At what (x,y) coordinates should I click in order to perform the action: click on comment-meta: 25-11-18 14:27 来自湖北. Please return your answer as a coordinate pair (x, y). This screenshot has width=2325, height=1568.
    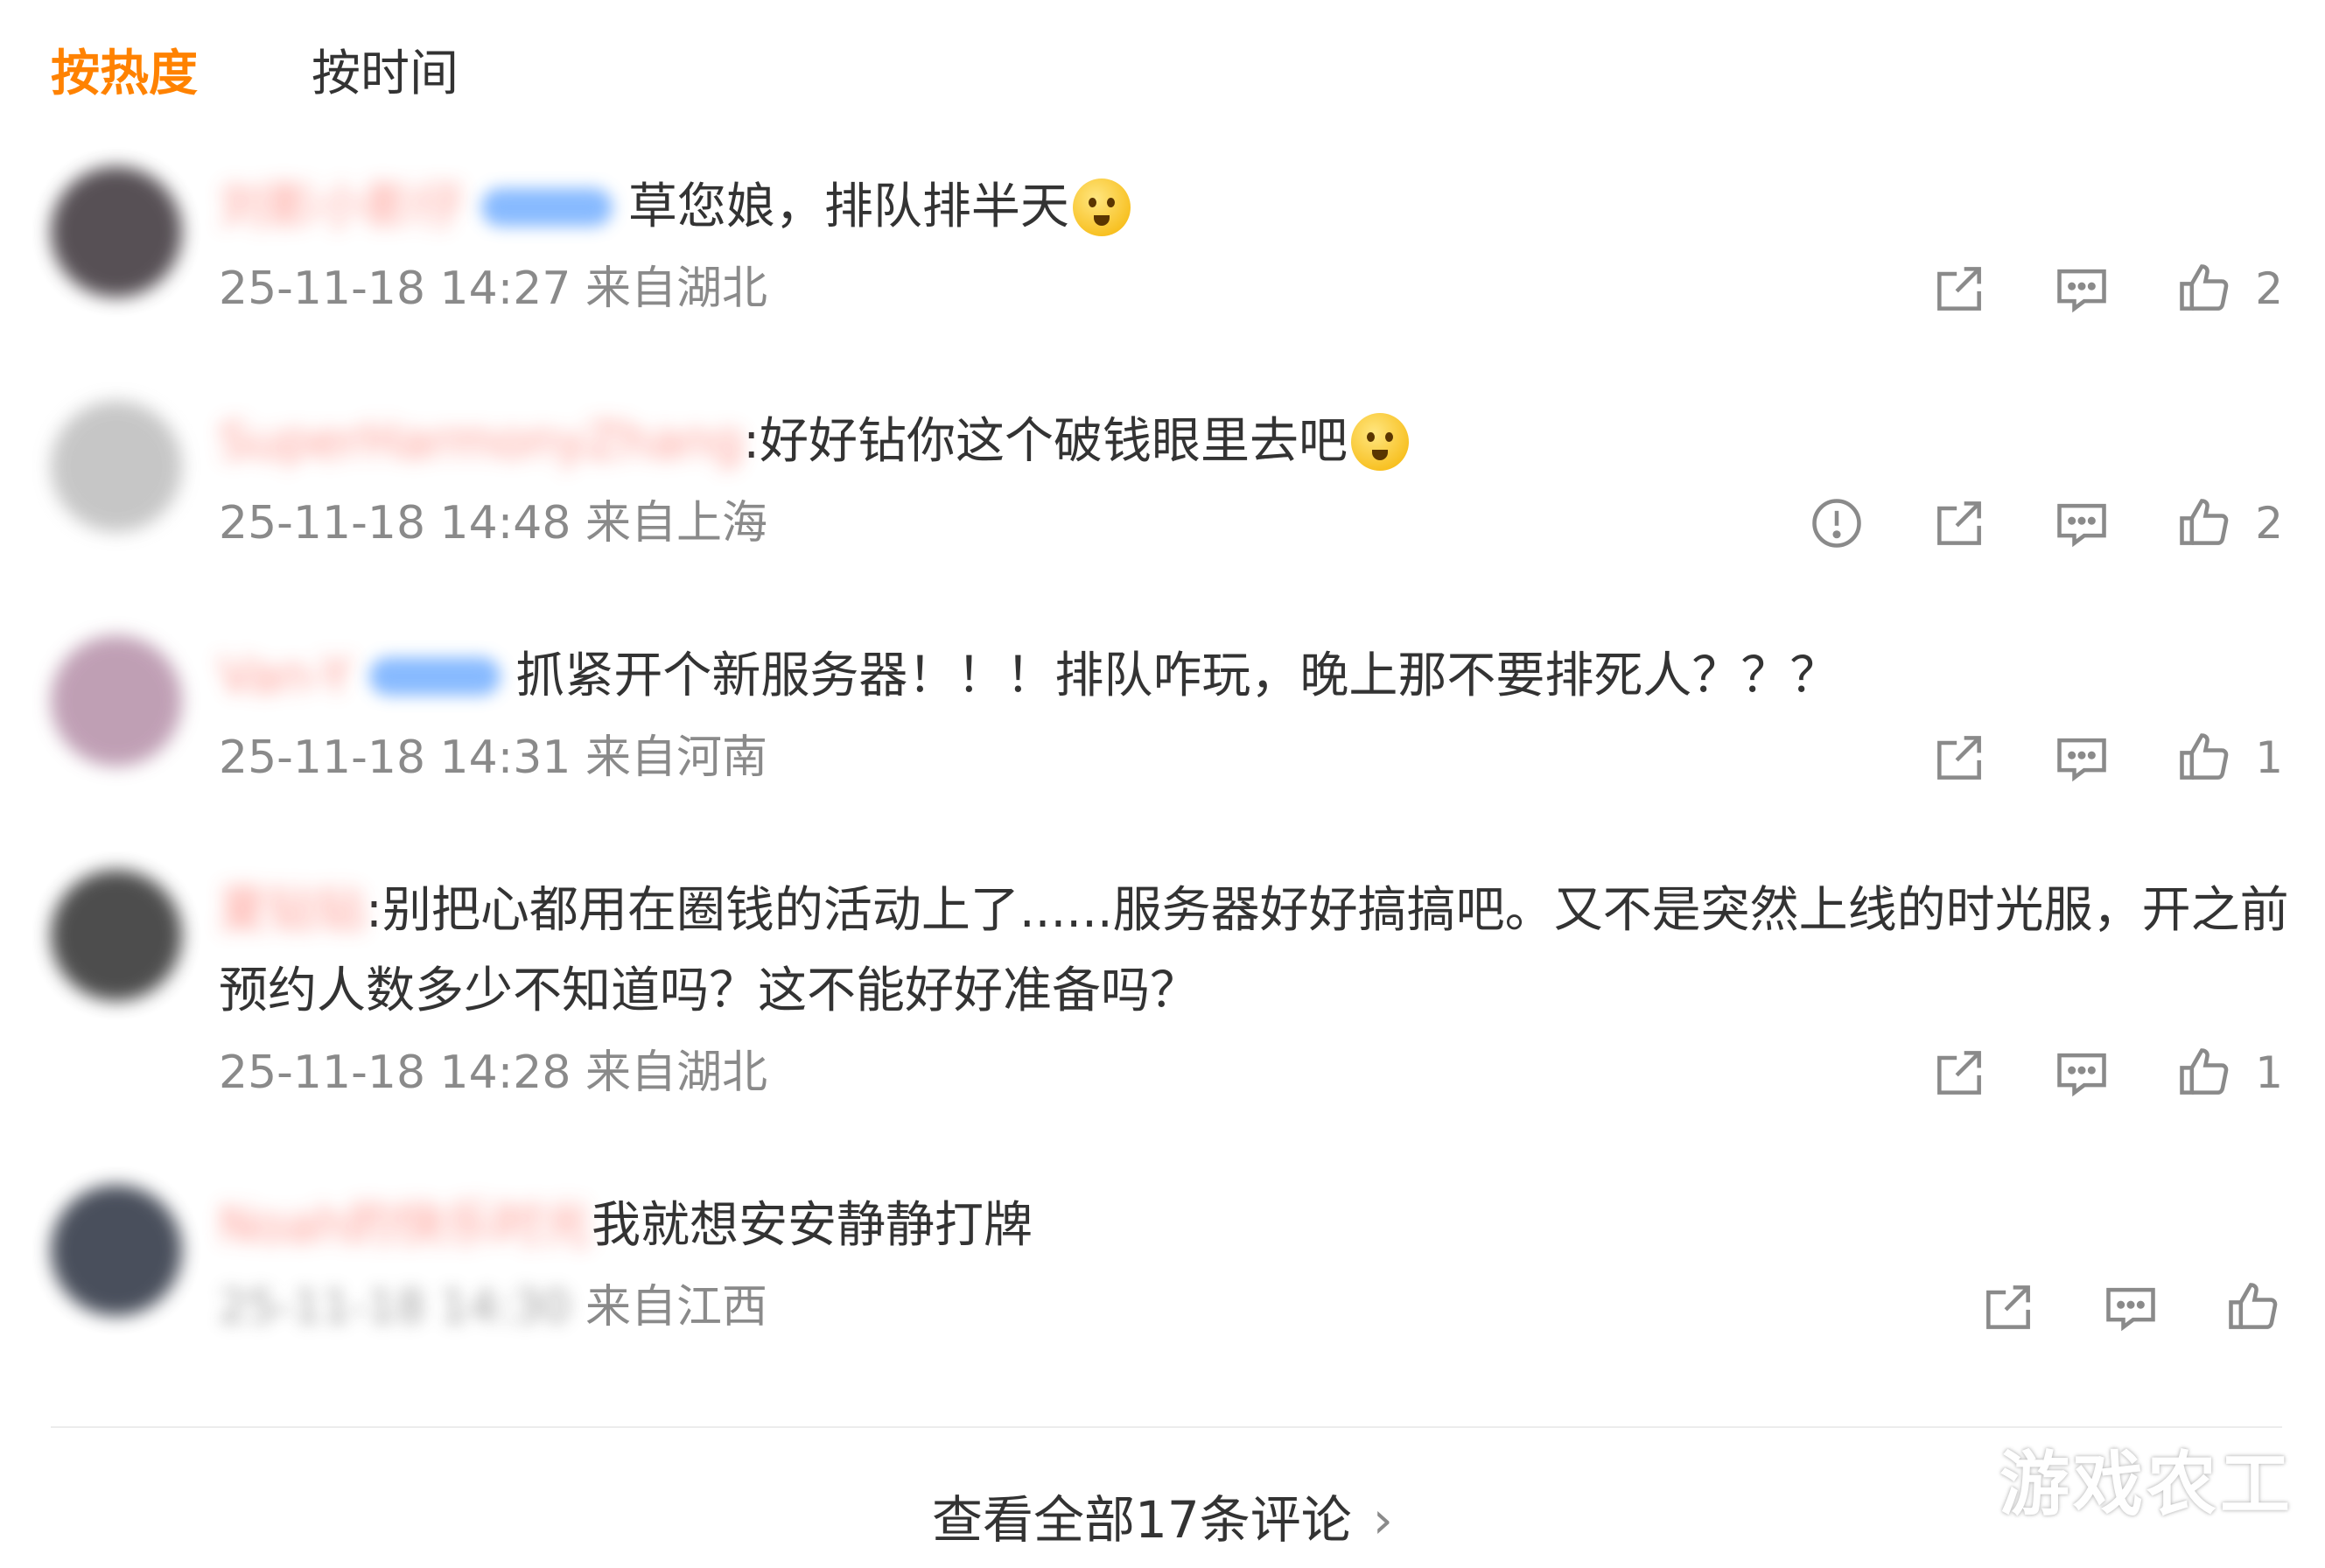
    Looking at the image, I should click on (493, 289).